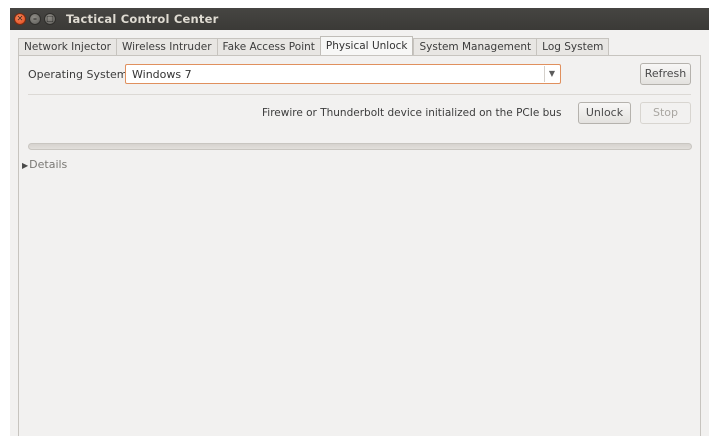 Image resolution: width=709 pixels, height=436 pixels. Describe the element at coordinates (80, 74) in the screenshot. I see `os-label: Operating System:` at that location.